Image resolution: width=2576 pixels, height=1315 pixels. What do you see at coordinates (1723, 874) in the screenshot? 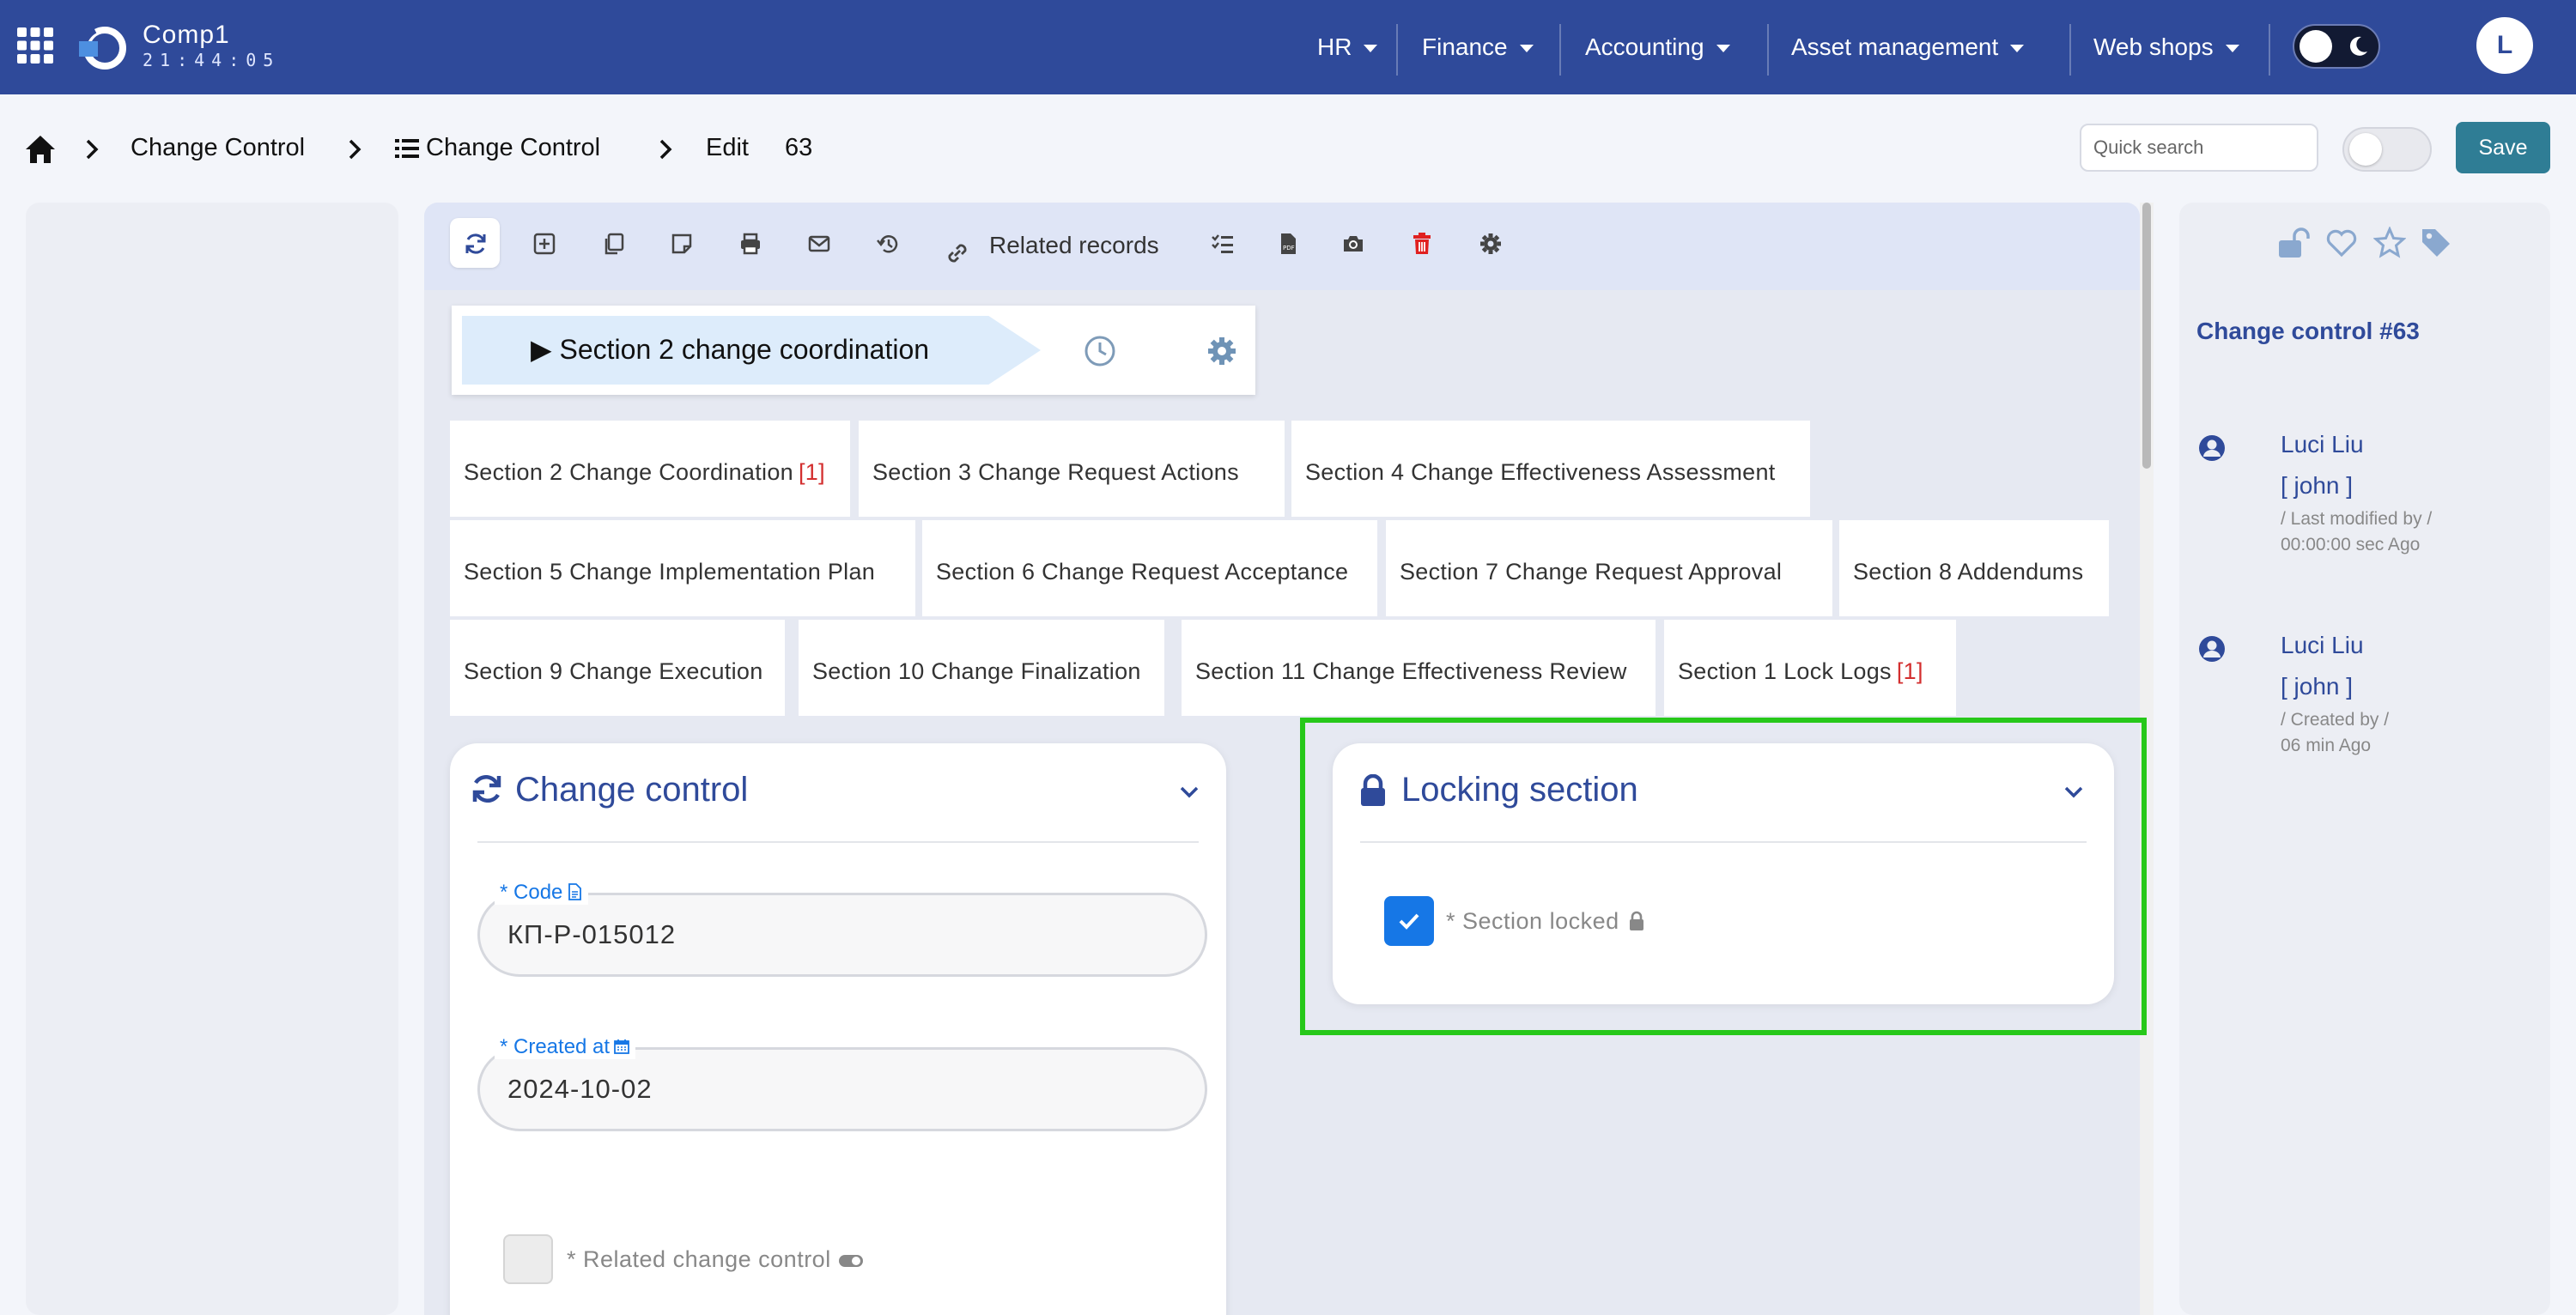
I see `locking-section-card: Locking section * Section locked` at bounding box center [1723, 874].